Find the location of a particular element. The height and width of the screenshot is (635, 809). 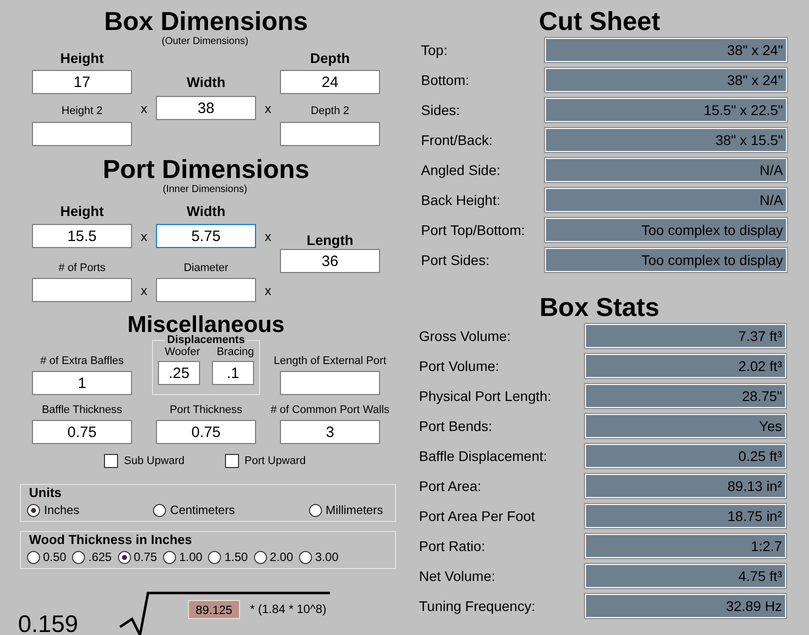

checkbox: Port Upward is located at coordinates (265, 461).